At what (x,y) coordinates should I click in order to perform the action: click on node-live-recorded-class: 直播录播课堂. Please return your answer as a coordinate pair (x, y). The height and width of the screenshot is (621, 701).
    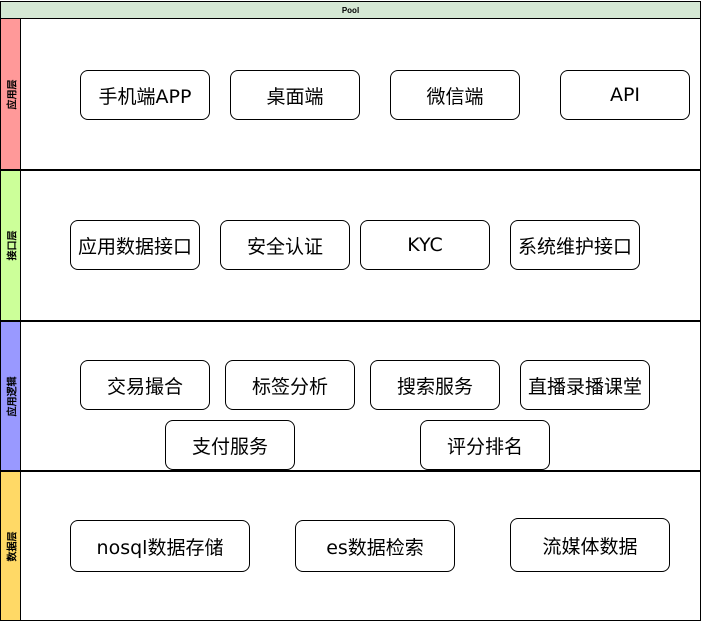
    Looking at the image, I should click on (585, 385).